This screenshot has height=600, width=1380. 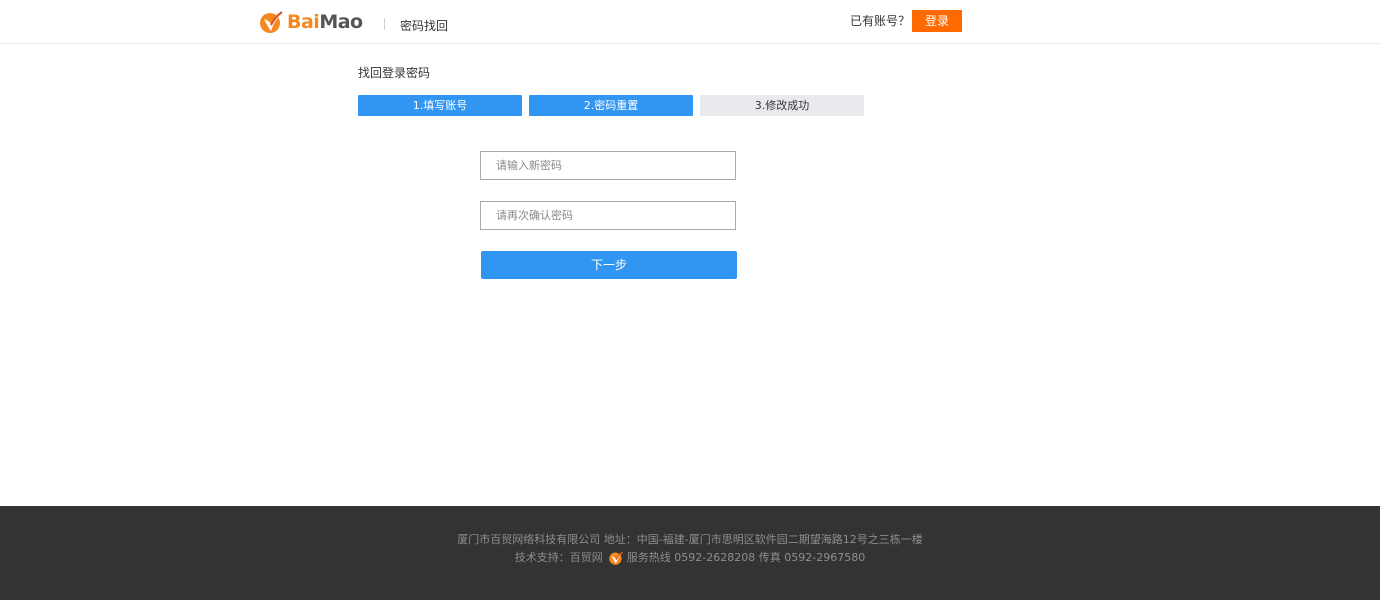 What do you see at coordinates (880, 21) in the screenshot?
I see `have-account-text: 已有账号？` at bounding box center [880, 21].